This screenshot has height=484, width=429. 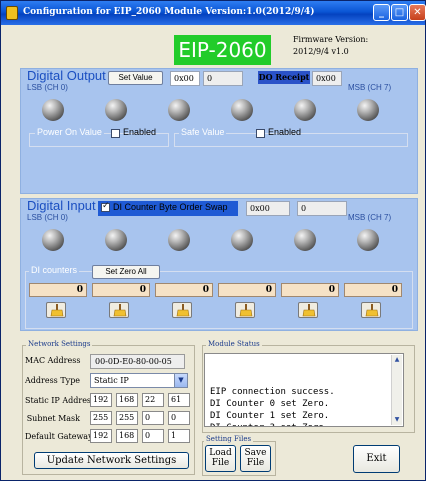 I want to click on clear-counter-3-button, so click(x=245, y=310).